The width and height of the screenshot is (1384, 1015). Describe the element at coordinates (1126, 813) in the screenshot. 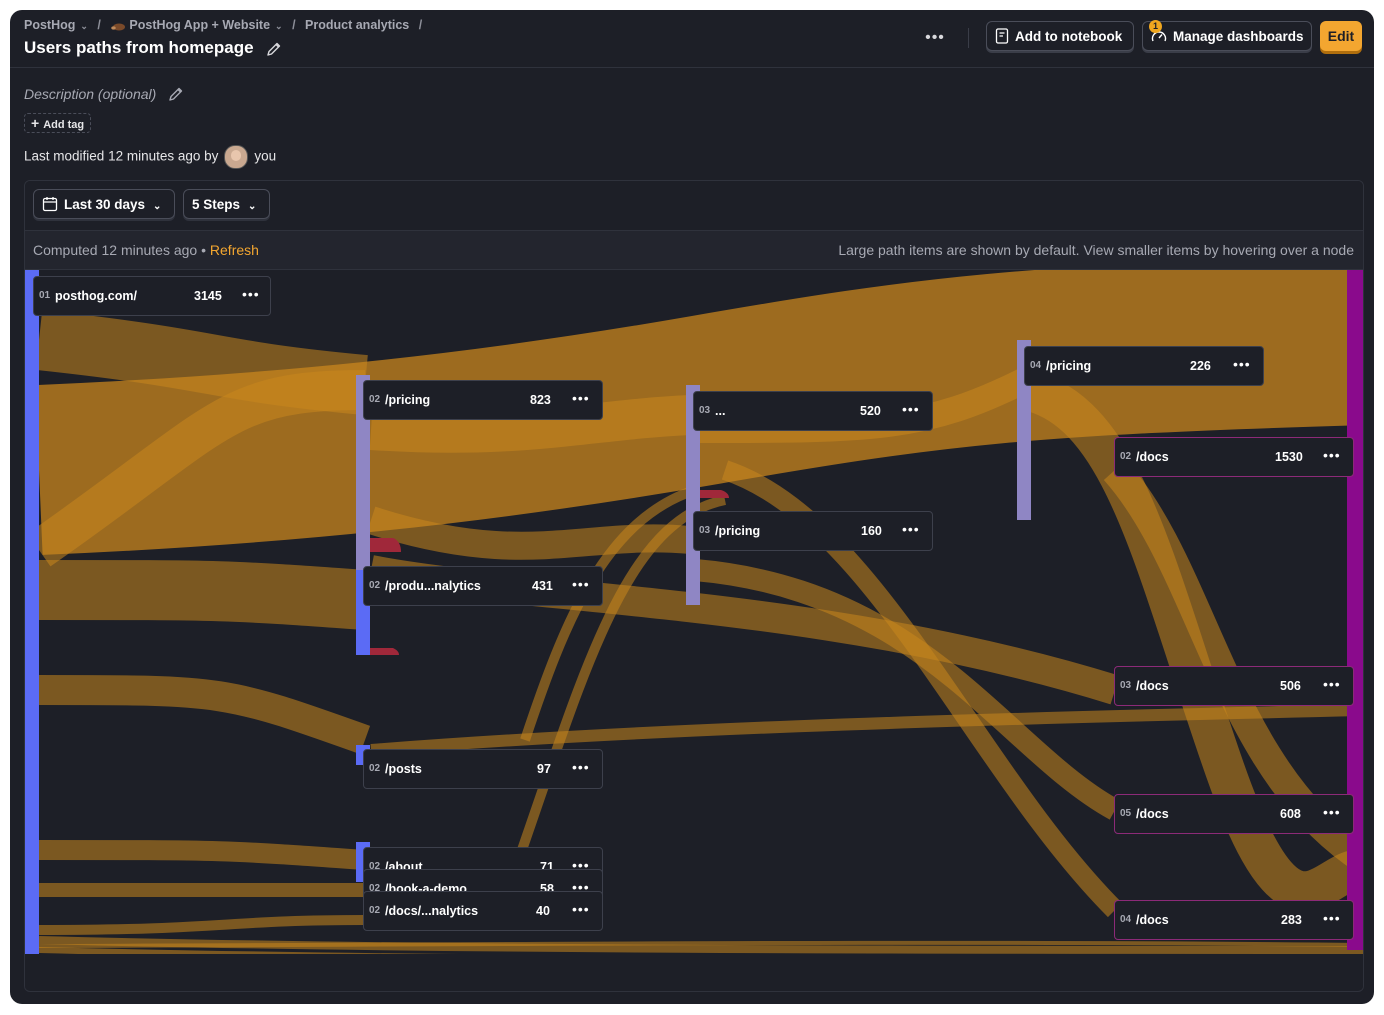

I see `node-step: 05` at that location.